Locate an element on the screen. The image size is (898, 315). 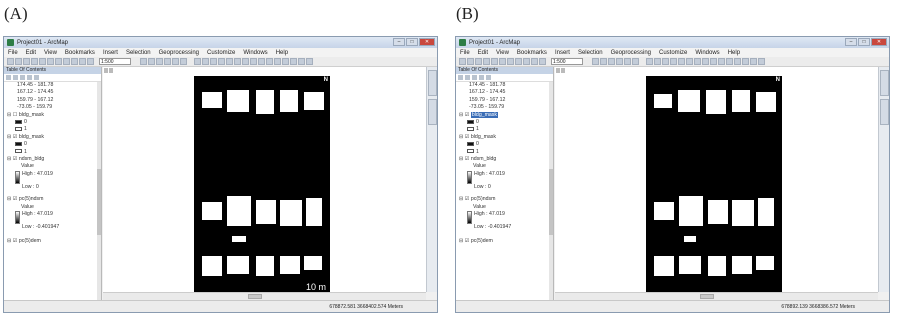
print-icon is located at coordinates (34, 61).